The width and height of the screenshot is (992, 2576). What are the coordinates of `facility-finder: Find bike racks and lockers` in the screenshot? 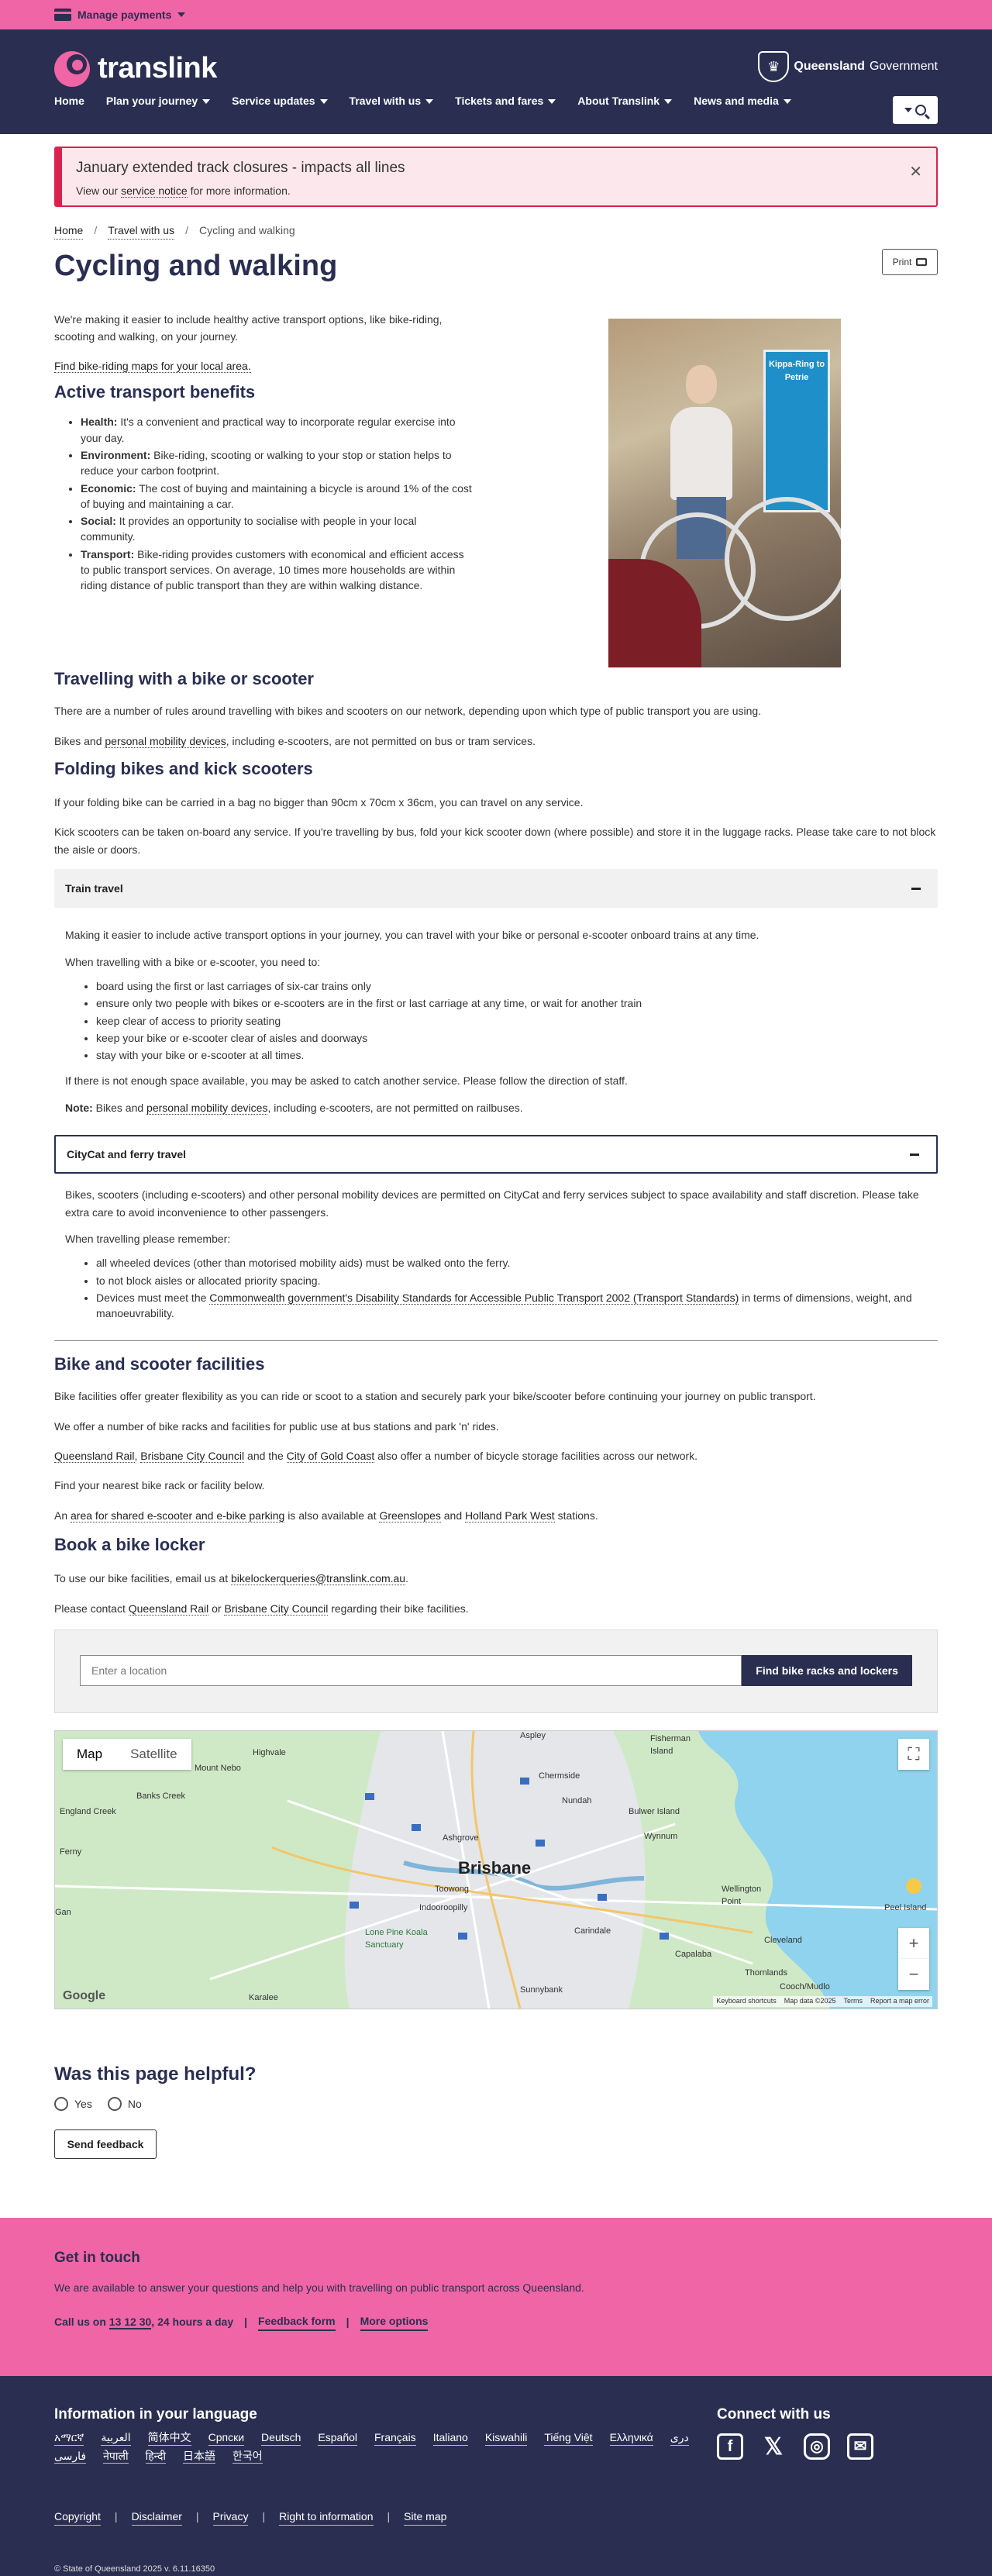 It's located at (496, 1671).